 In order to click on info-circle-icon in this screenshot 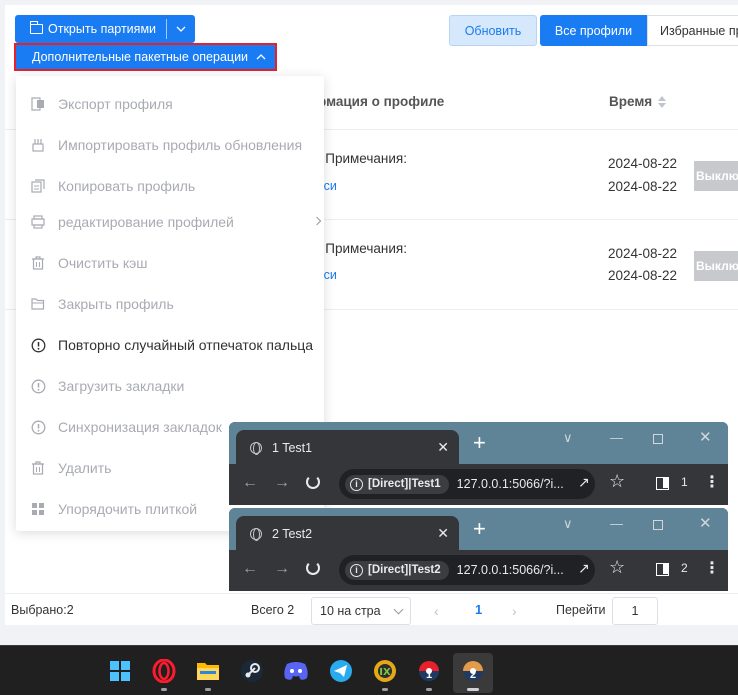, I will do `click(38, 386)`.